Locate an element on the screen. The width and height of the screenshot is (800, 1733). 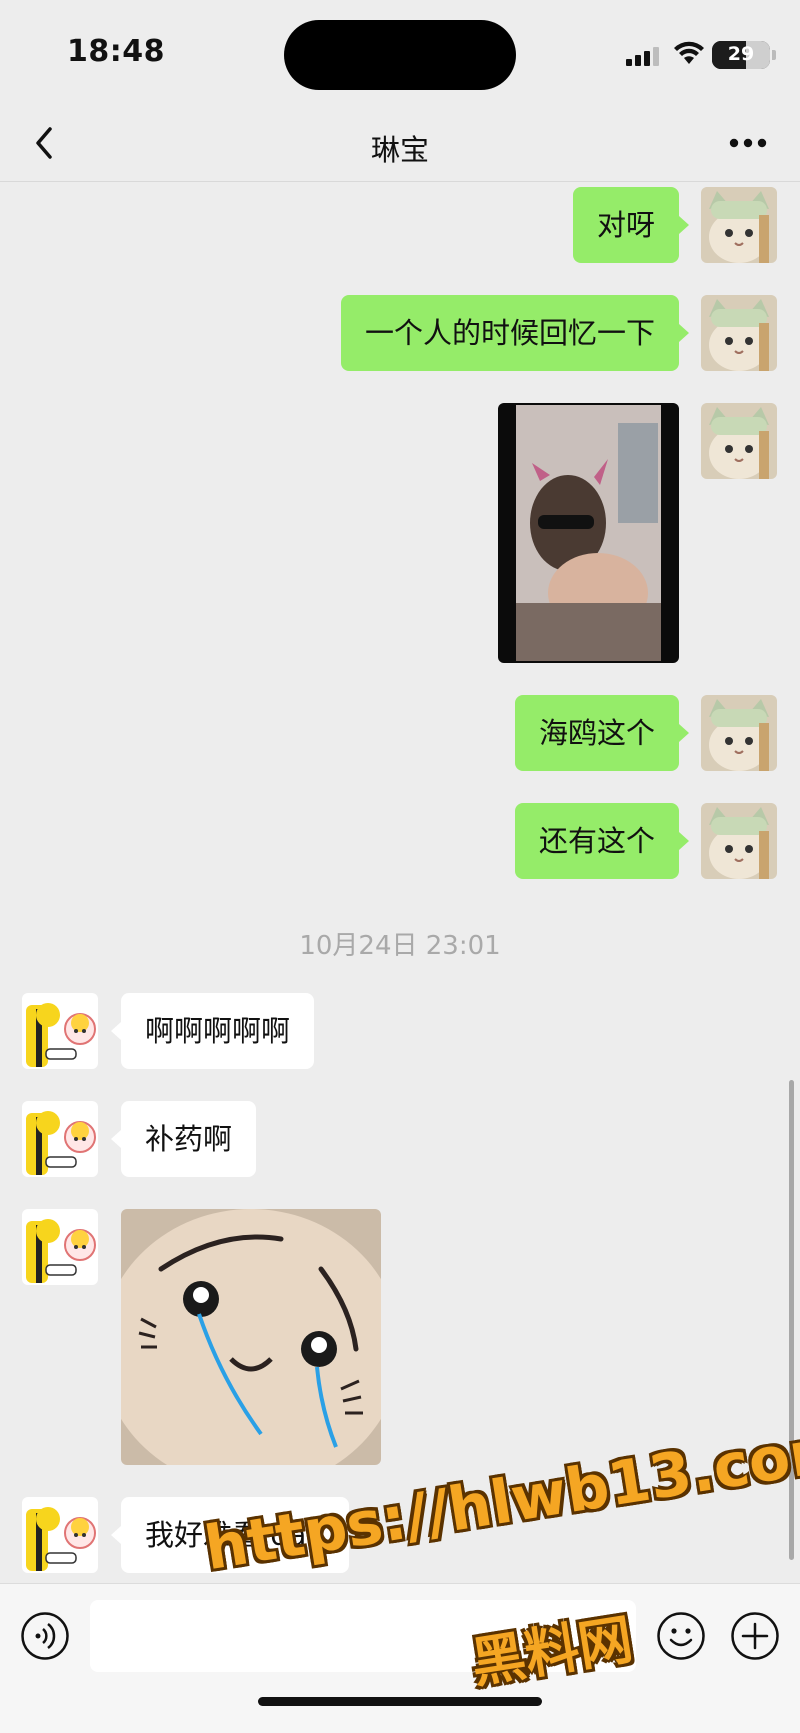
signal-icon is located at coordinates (644, 56).